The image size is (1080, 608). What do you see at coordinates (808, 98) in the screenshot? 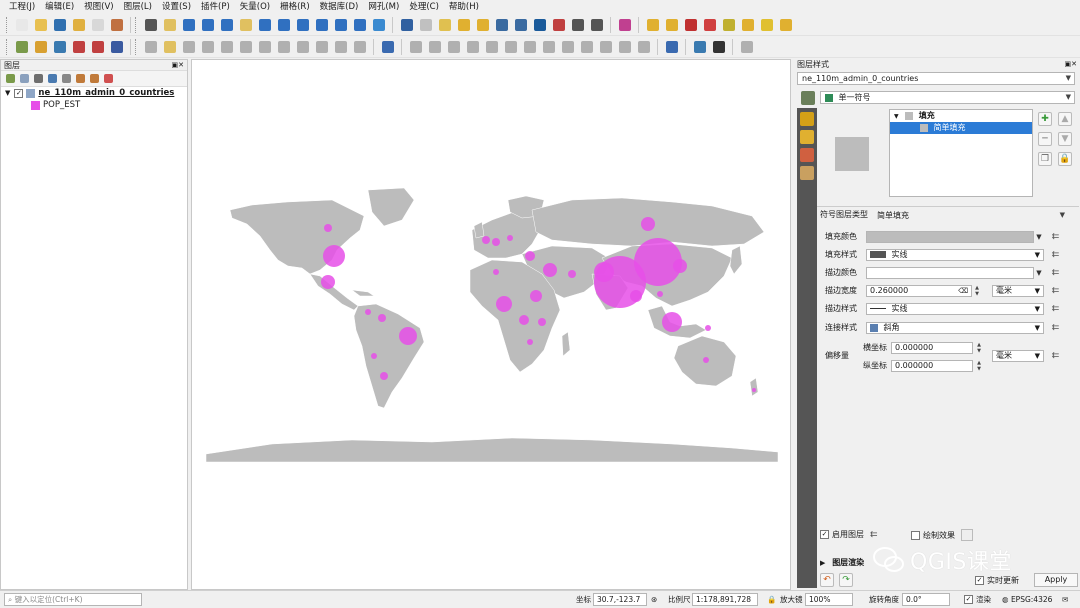
I see `paintbrush-icon` at bounding box center [808, 98].